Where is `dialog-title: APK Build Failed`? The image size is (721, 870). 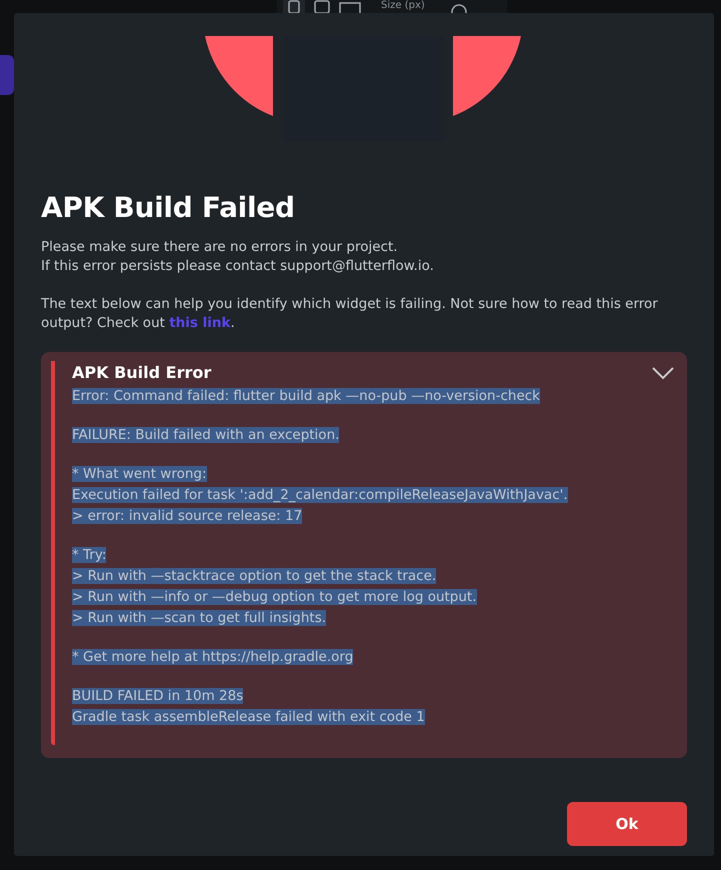 dialog-title: APK Build Failed is located at coordinates (168, 208).